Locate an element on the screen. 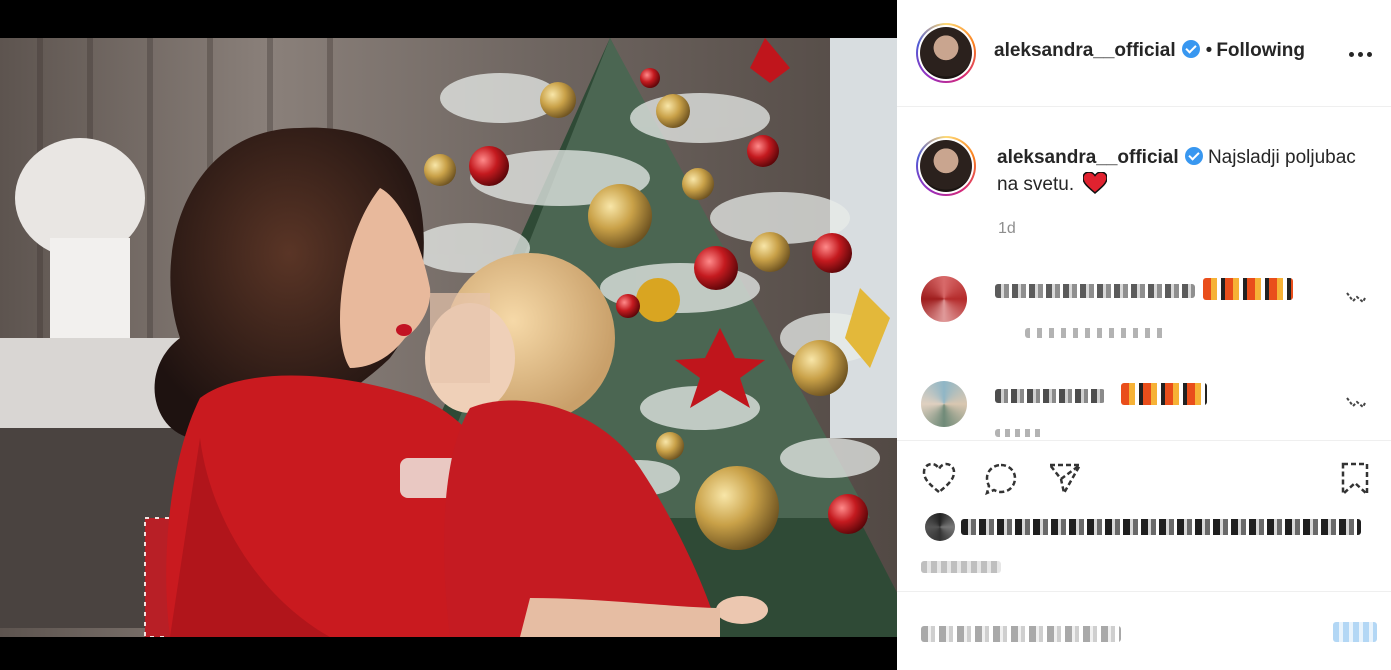 The image size is (1391, 670). caption-username: aleksandra__official is located at coordinates (1088, 157).